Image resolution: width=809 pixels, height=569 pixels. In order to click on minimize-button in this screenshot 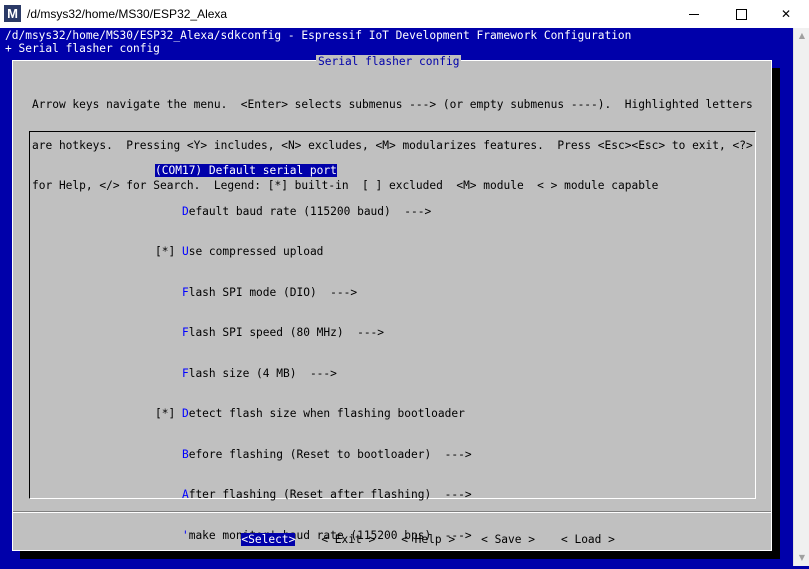, I will do `click(694, 14)`.